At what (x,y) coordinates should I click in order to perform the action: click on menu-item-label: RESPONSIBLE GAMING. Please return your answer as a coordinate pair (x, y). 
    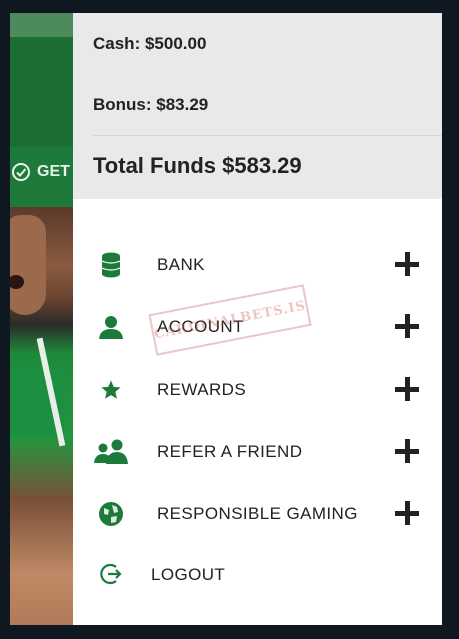
    Looking at the image, I should click on (257, 513).